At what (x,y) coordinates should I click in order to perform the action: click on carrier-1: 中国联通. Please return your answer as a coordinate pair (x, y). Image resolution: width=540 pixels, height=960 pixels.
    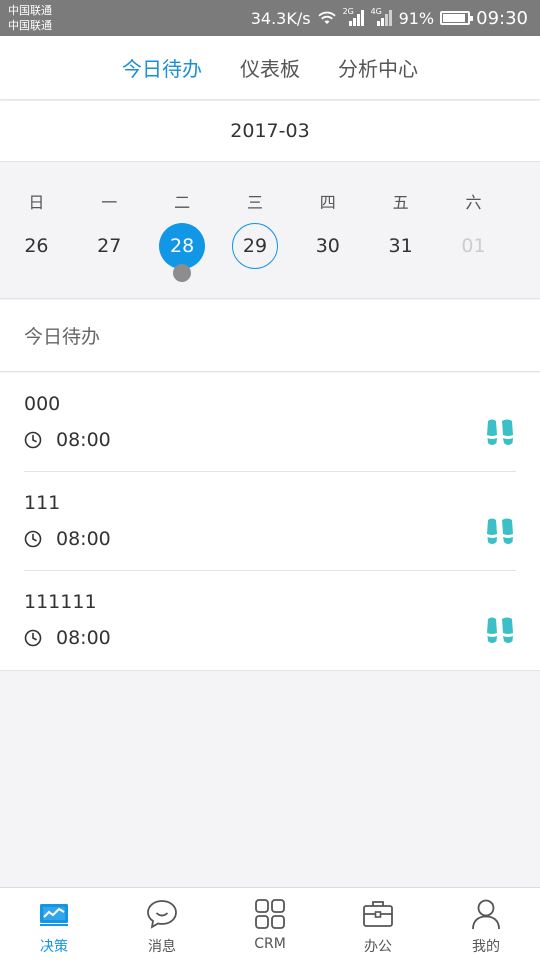
    Looking at the image, I should click on (30, 10).